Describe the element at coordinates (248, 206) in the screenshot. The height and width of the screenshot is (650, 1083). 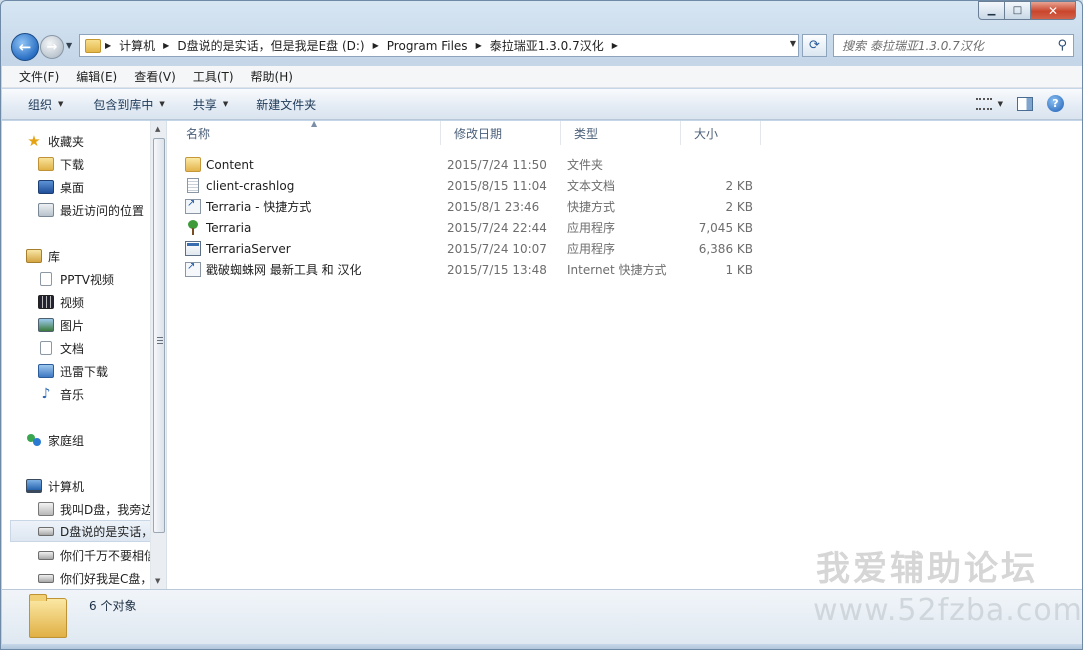
I see `file-name-cell: Terraria - 快捷方式` at that location.